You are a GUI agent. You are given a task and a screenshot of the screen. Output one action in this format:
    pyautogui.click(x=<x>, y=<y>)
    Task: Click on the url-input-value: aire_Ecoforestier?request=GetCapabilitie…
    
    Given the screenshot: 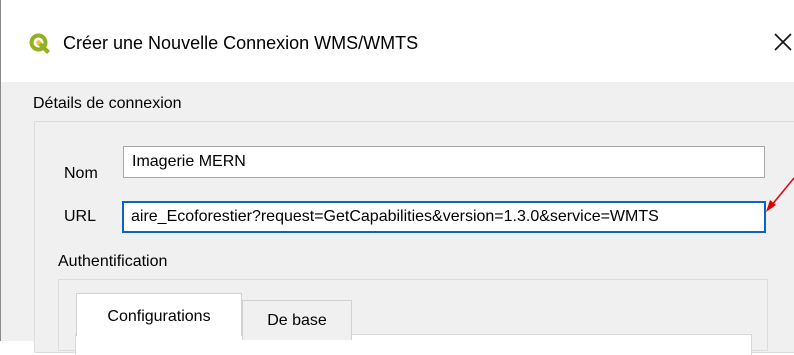 What is the action you would take?
    pyautogui.click(x=395, y=216)
    